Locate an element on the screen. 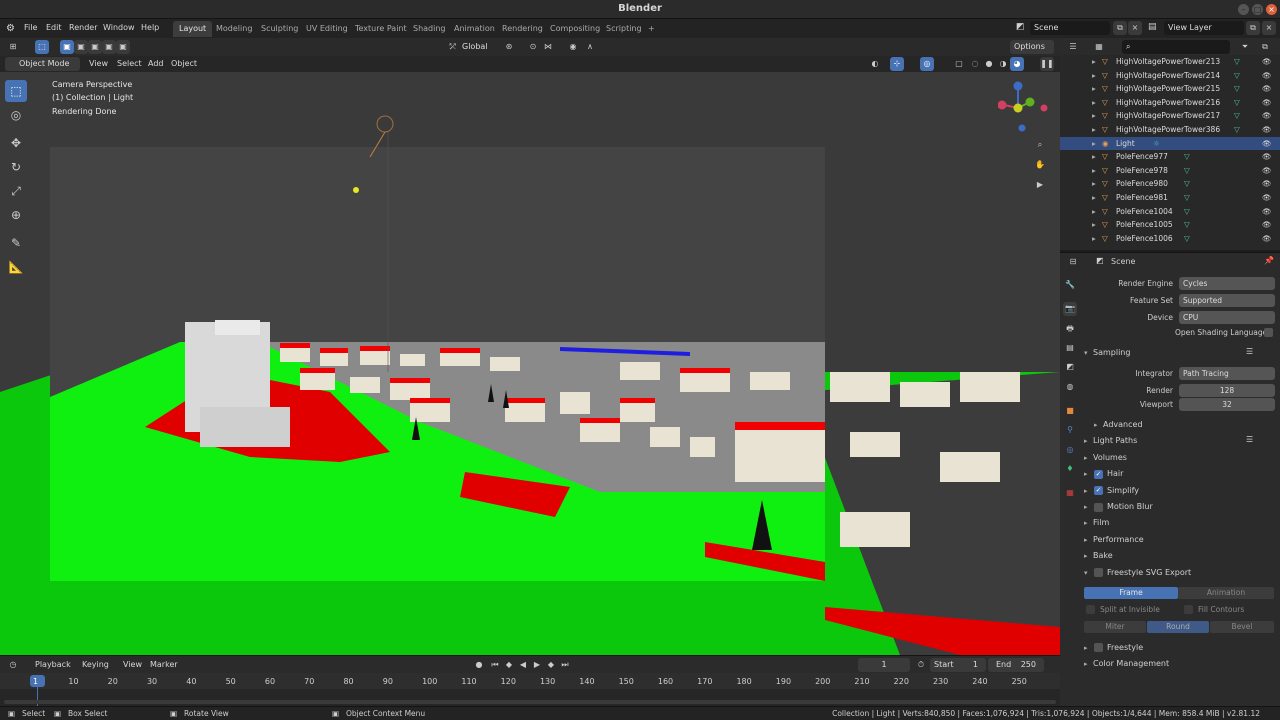  end-frame-field: End 250 is located at coordinates (1016, 665).